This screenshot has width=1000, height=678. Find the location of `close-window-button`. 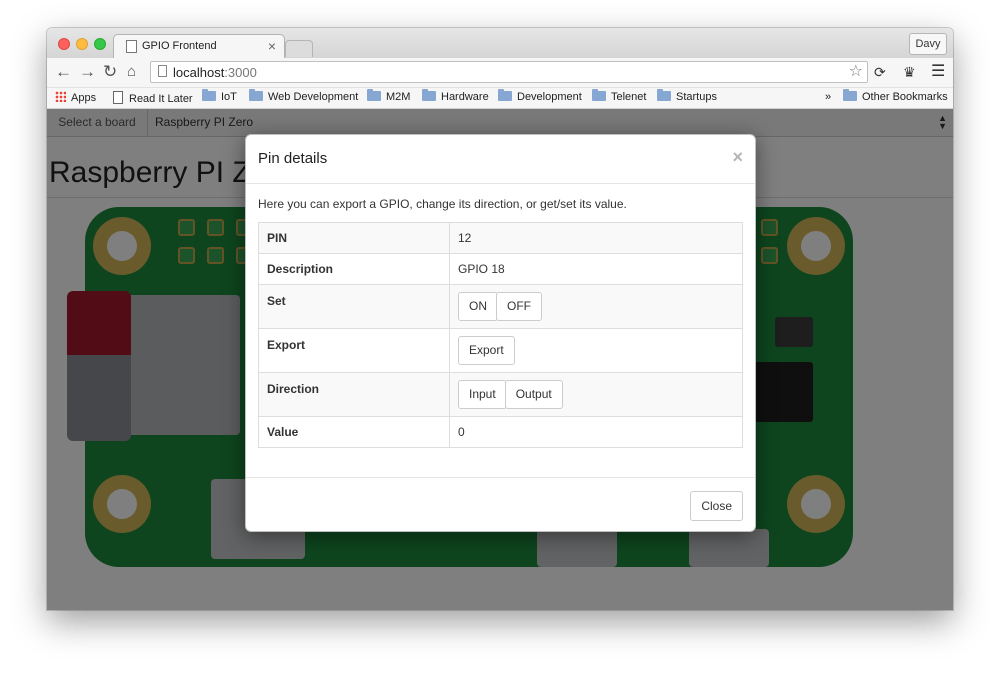

close-window-button is located at coordinates (64, 44).